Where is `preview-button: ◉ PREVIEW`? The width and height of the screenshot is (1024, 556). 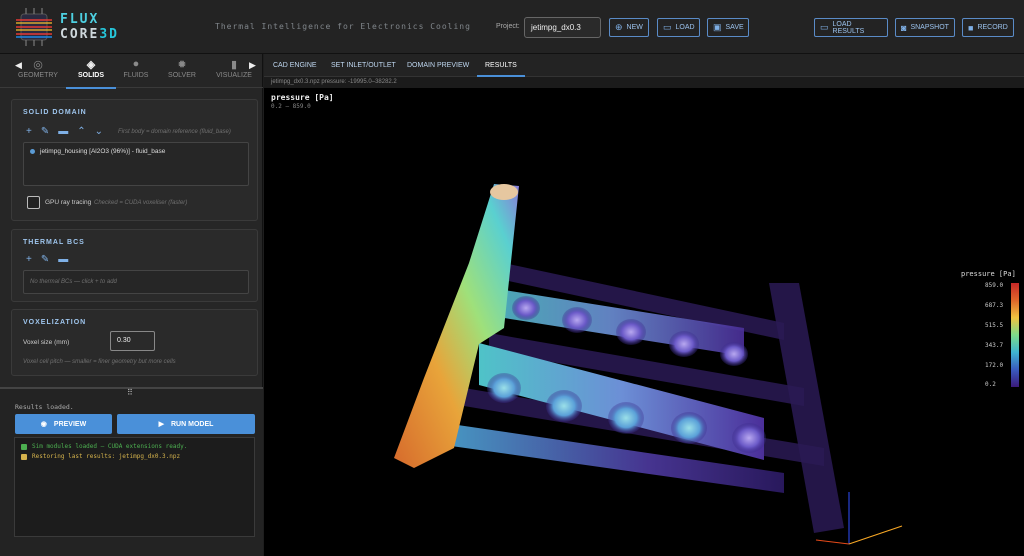 preview-button: ◉ PREVIEW is located at coordinates (63, 424).